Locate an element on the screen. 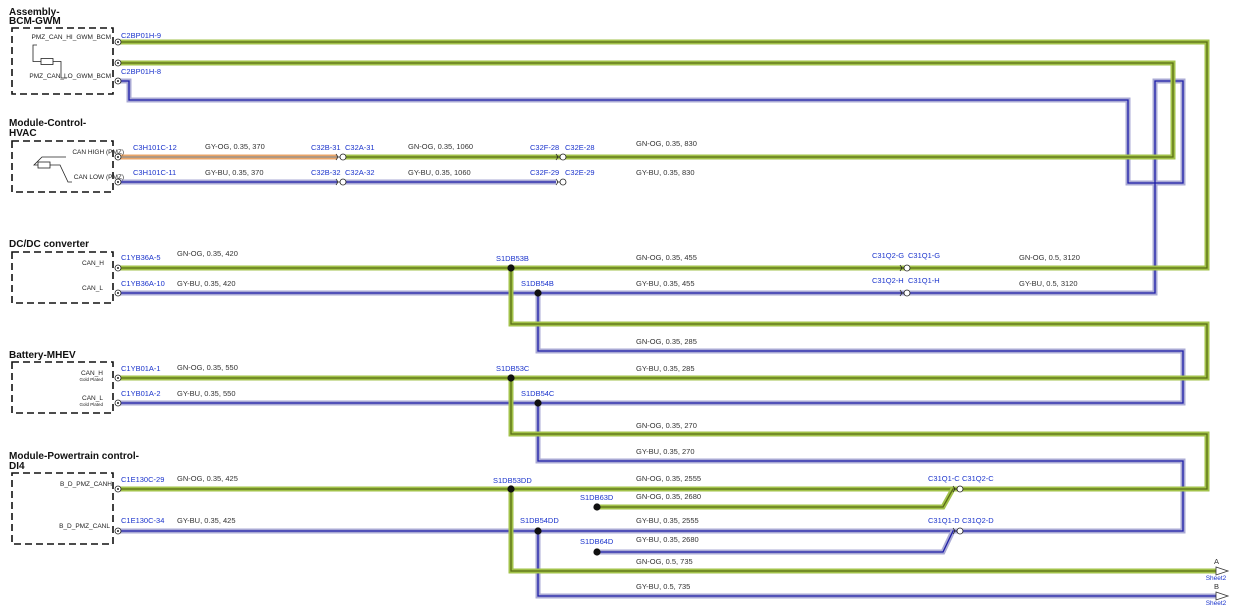 The width and height of the screenshot is (1238, 615). wire-spec-label: GN-OG, 0.35, 2680 is located at coordinates (668, 496).